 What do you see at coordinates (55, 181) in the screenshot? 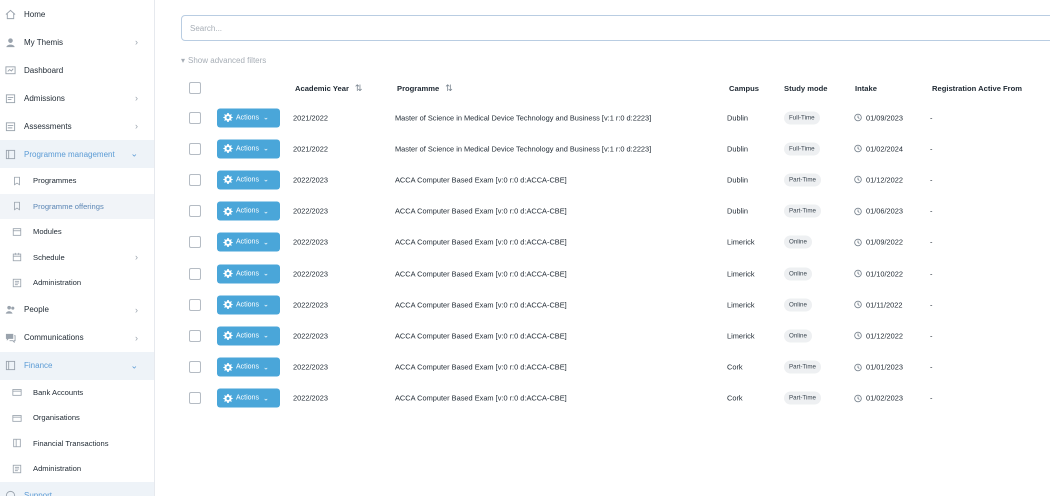
I see `sidebar-item-label: Programmes` at bounding box center [55, 181].